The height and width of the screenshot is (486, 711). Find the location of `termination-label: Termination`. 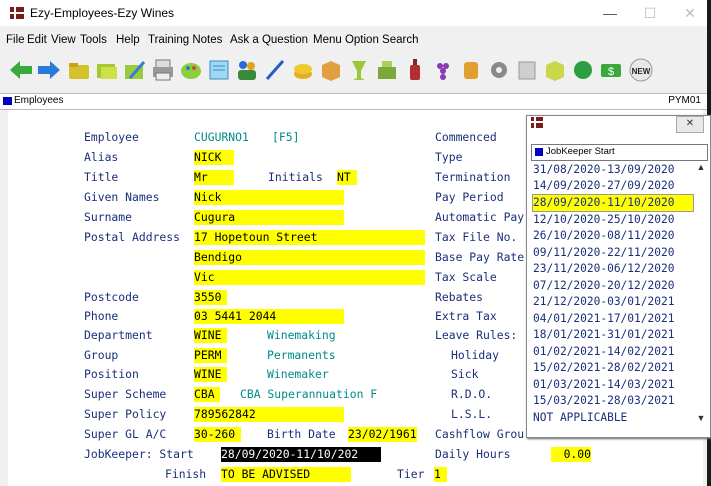

termination-label: Termination is located at coordinates (473, 177).